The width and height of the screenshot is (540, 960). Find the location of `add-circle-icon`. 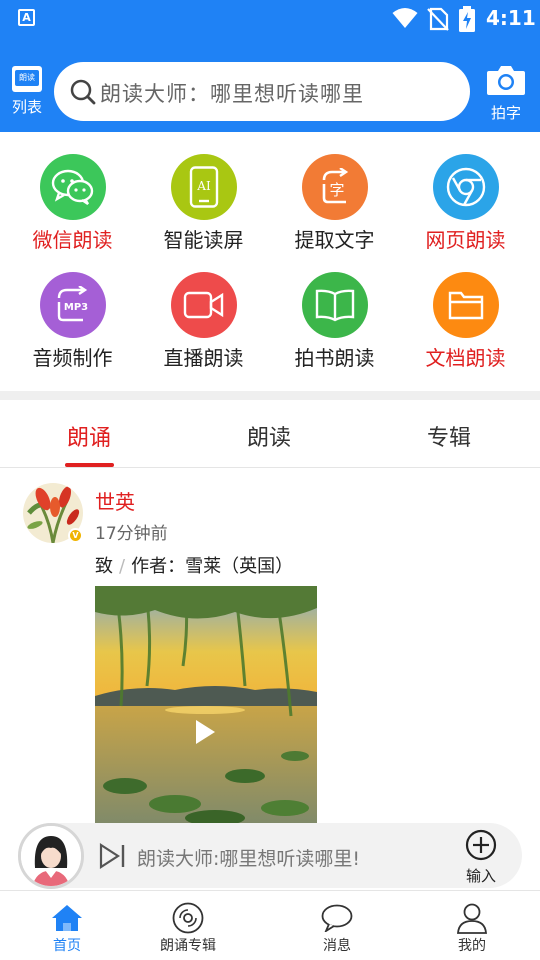

add-circle-icon is located at coordinates (481, 845).